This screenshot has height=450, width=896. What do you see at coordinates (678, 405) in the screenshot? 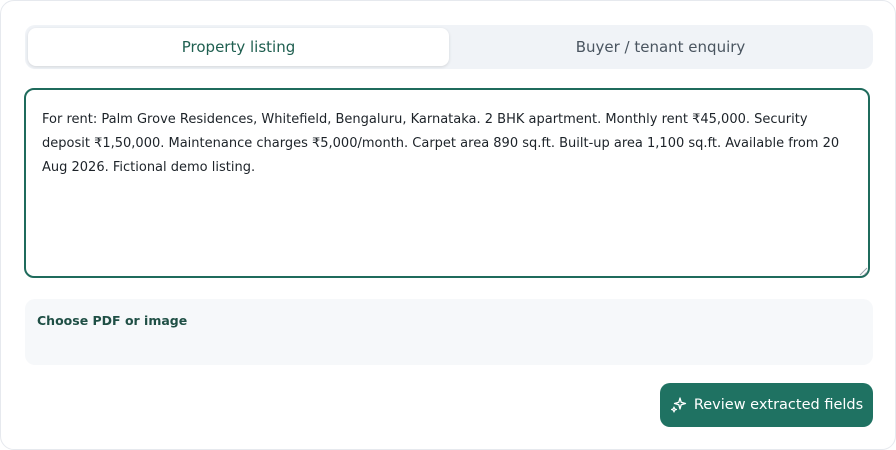
I see `sparkles-icon` at bounding box center [678, 405].